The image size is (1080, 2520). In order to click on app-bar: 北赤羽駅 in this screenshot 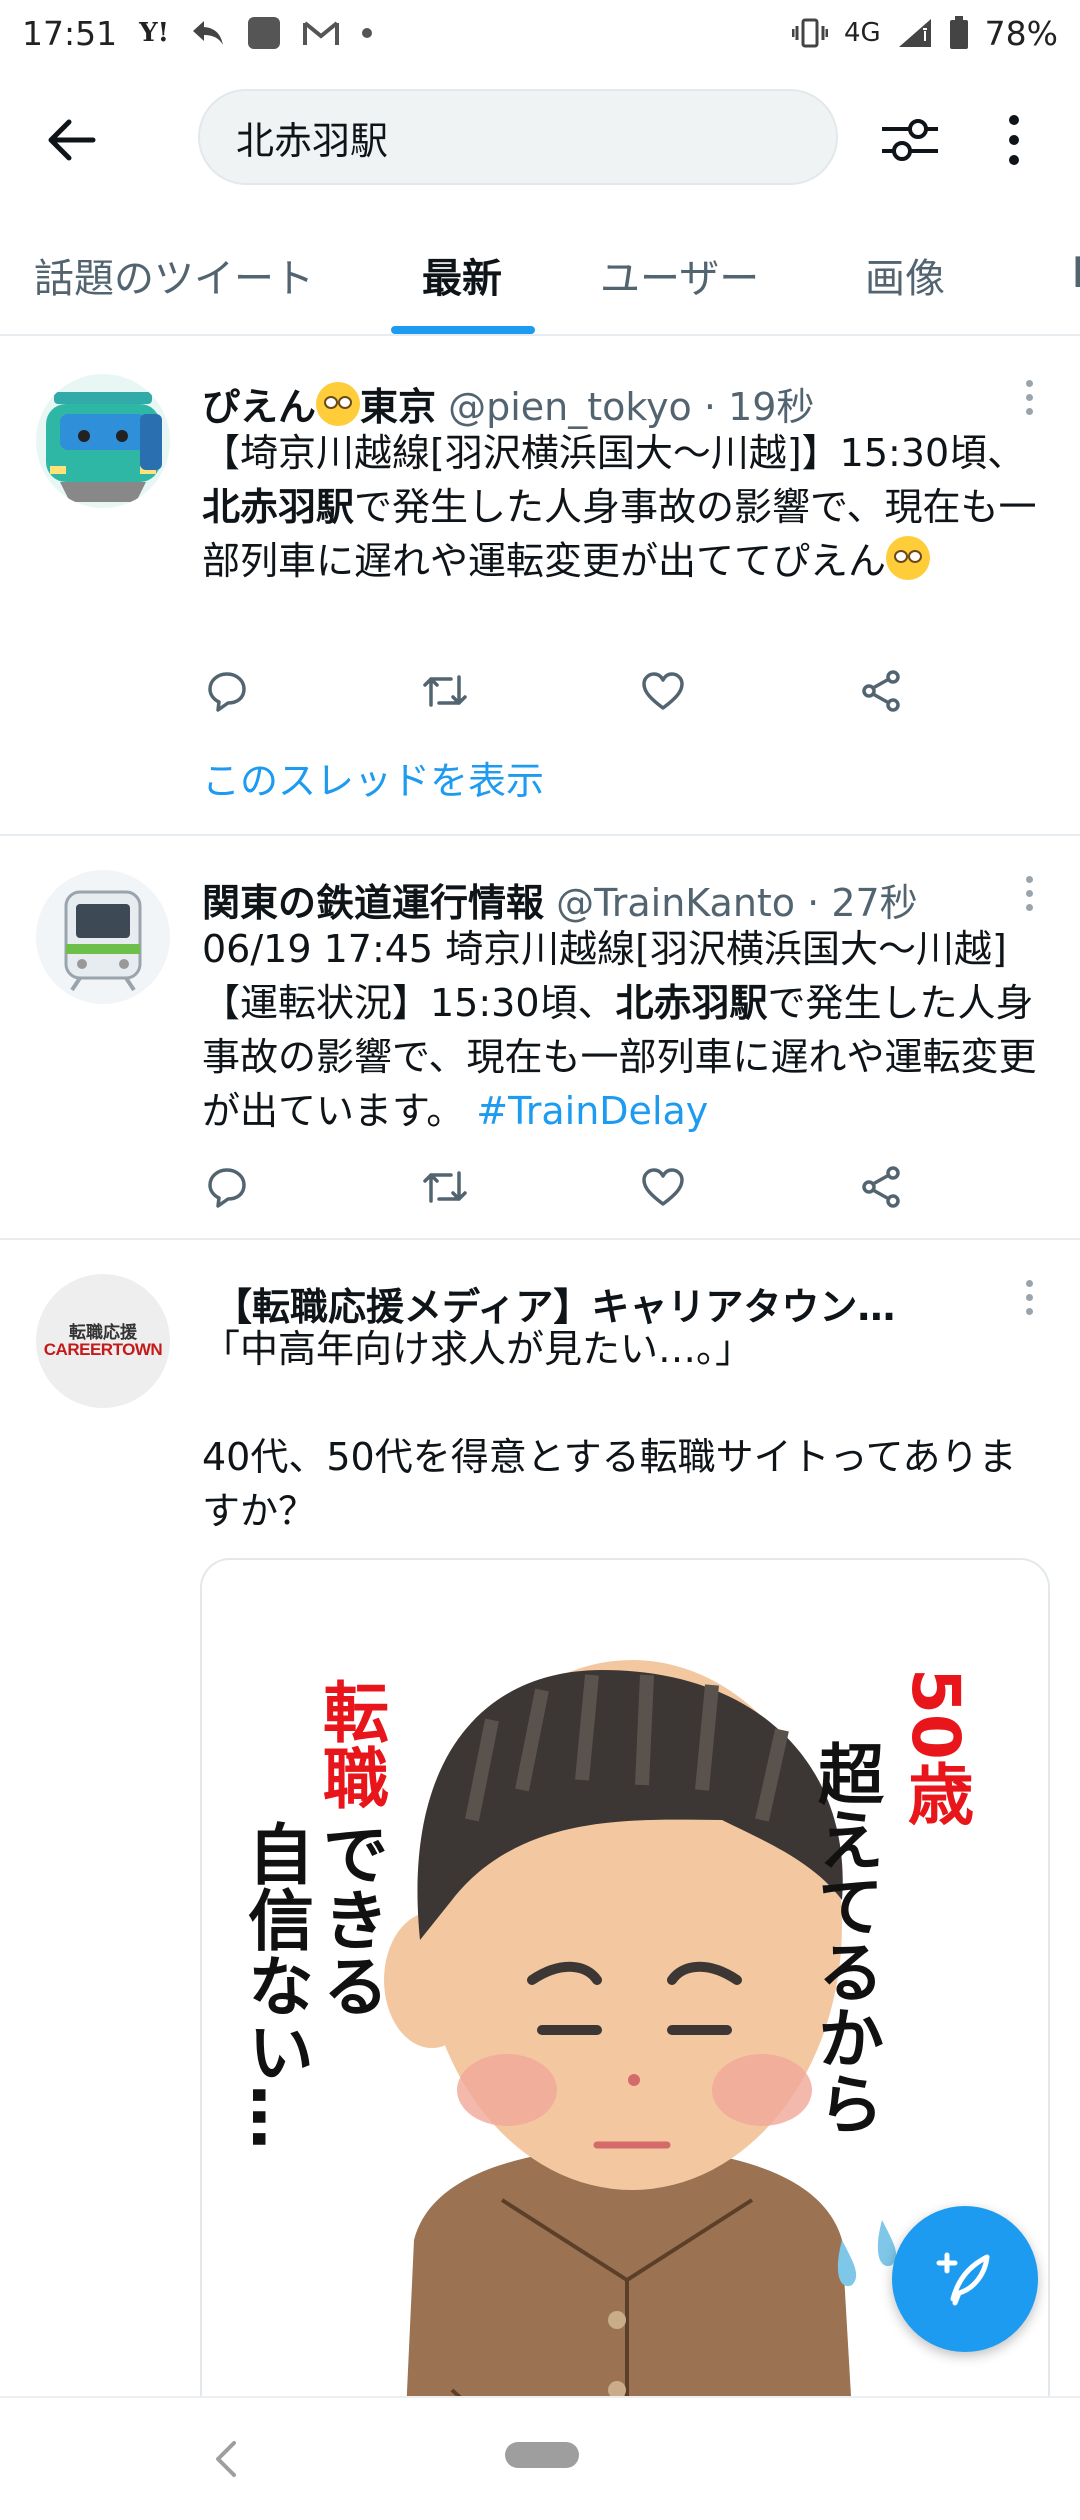, I will do `click(540, 137)`.